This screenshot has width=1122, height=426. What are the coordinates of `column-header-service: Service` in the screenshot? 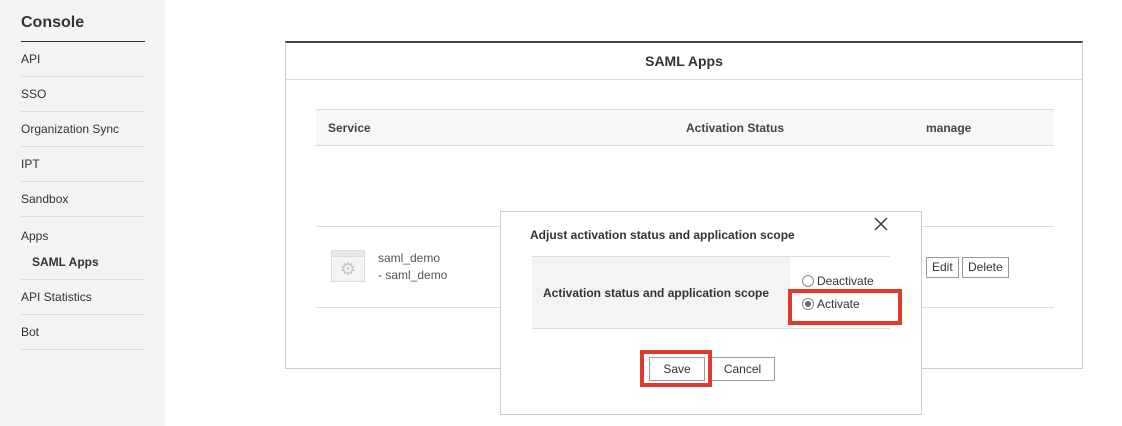 It's located at (349, 128).